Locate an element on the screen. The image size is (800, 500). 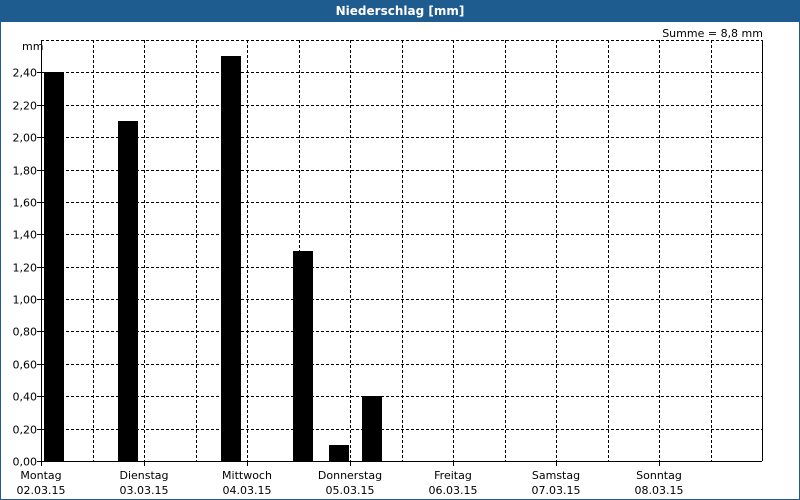
x-tick-label-date: 05.03.15 is located at coordinates (350, 490).